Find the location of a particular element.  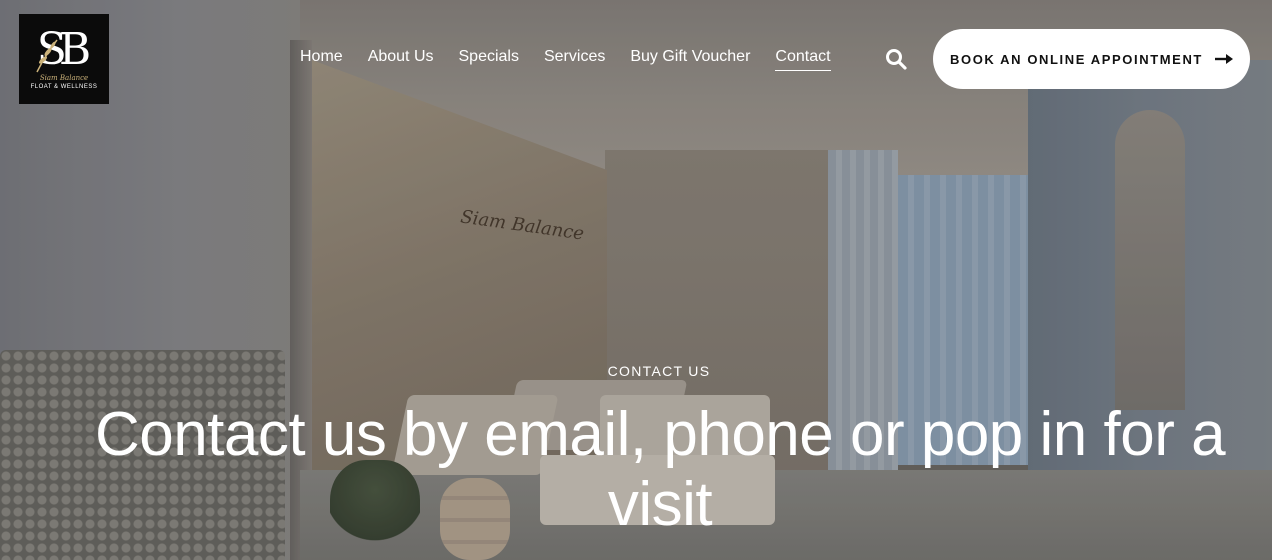

nav-buy-gift-voucher: Buy Gift Voucher is located at coordinates (690, 59).